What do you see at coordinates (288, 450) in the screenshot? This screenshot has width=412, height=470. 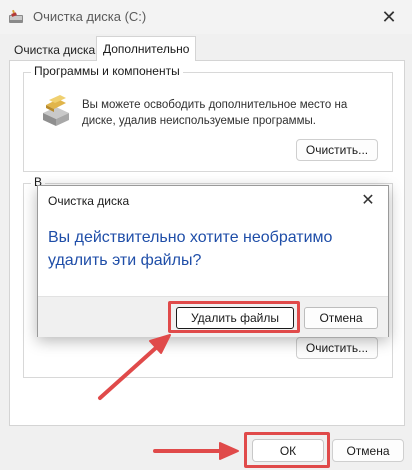 I see `ok-button: ОК` at bounding box center [288, 450].